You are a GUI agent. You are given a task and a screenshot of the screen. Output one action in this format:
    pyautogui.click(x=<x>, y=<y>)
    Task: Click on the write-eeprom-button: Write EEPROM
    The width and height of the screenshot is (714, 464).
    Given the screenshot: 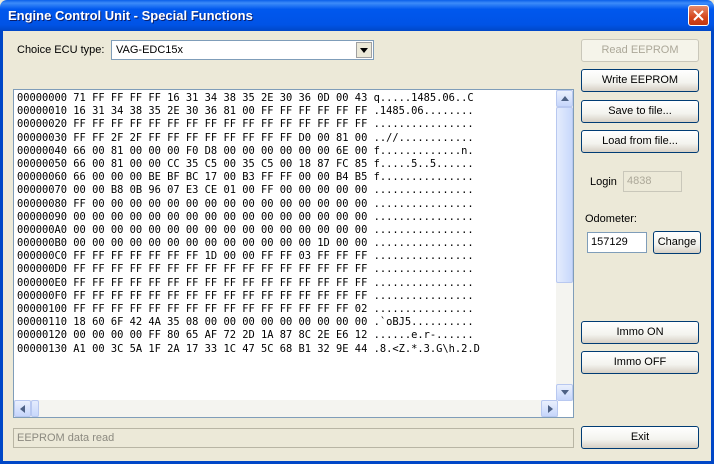 What is the action you would take?
    pyautogui.click(x=640, y=80)
    